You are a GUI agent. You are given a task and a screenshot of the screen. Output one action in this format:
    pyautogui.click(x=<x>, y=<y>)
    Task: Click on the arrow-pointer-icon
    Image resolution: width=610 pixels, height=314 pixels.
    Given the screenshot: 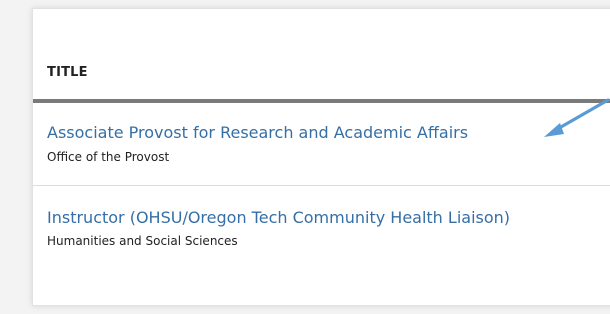 What is the action you would take?
    pyautogui.click(x=577, y=117)
    